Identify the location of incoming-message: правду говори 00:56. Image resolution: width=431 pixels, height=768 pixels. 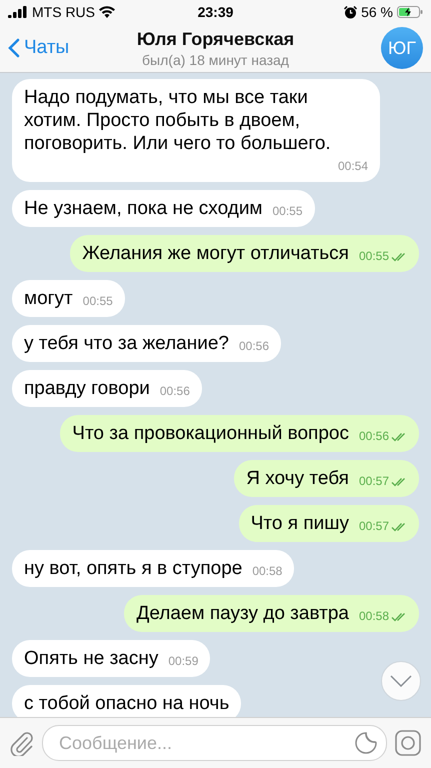
(107, 388).